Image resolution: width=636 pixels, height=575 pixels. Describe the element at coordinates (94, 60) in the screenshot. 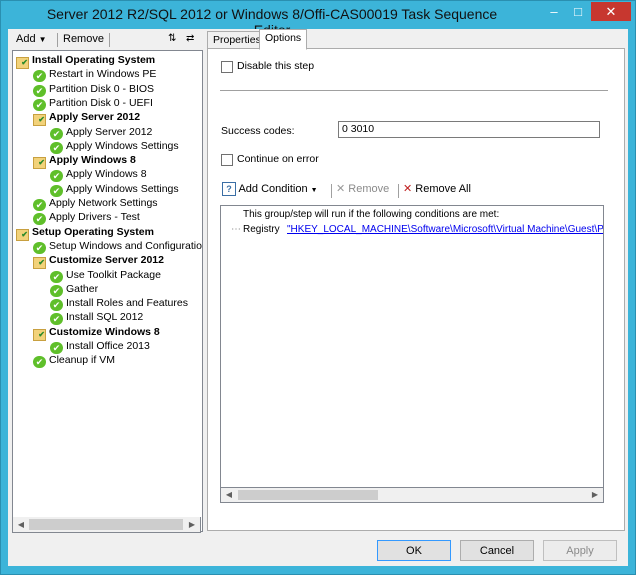

I see `tree-item-label: Install Operating System` at that location.